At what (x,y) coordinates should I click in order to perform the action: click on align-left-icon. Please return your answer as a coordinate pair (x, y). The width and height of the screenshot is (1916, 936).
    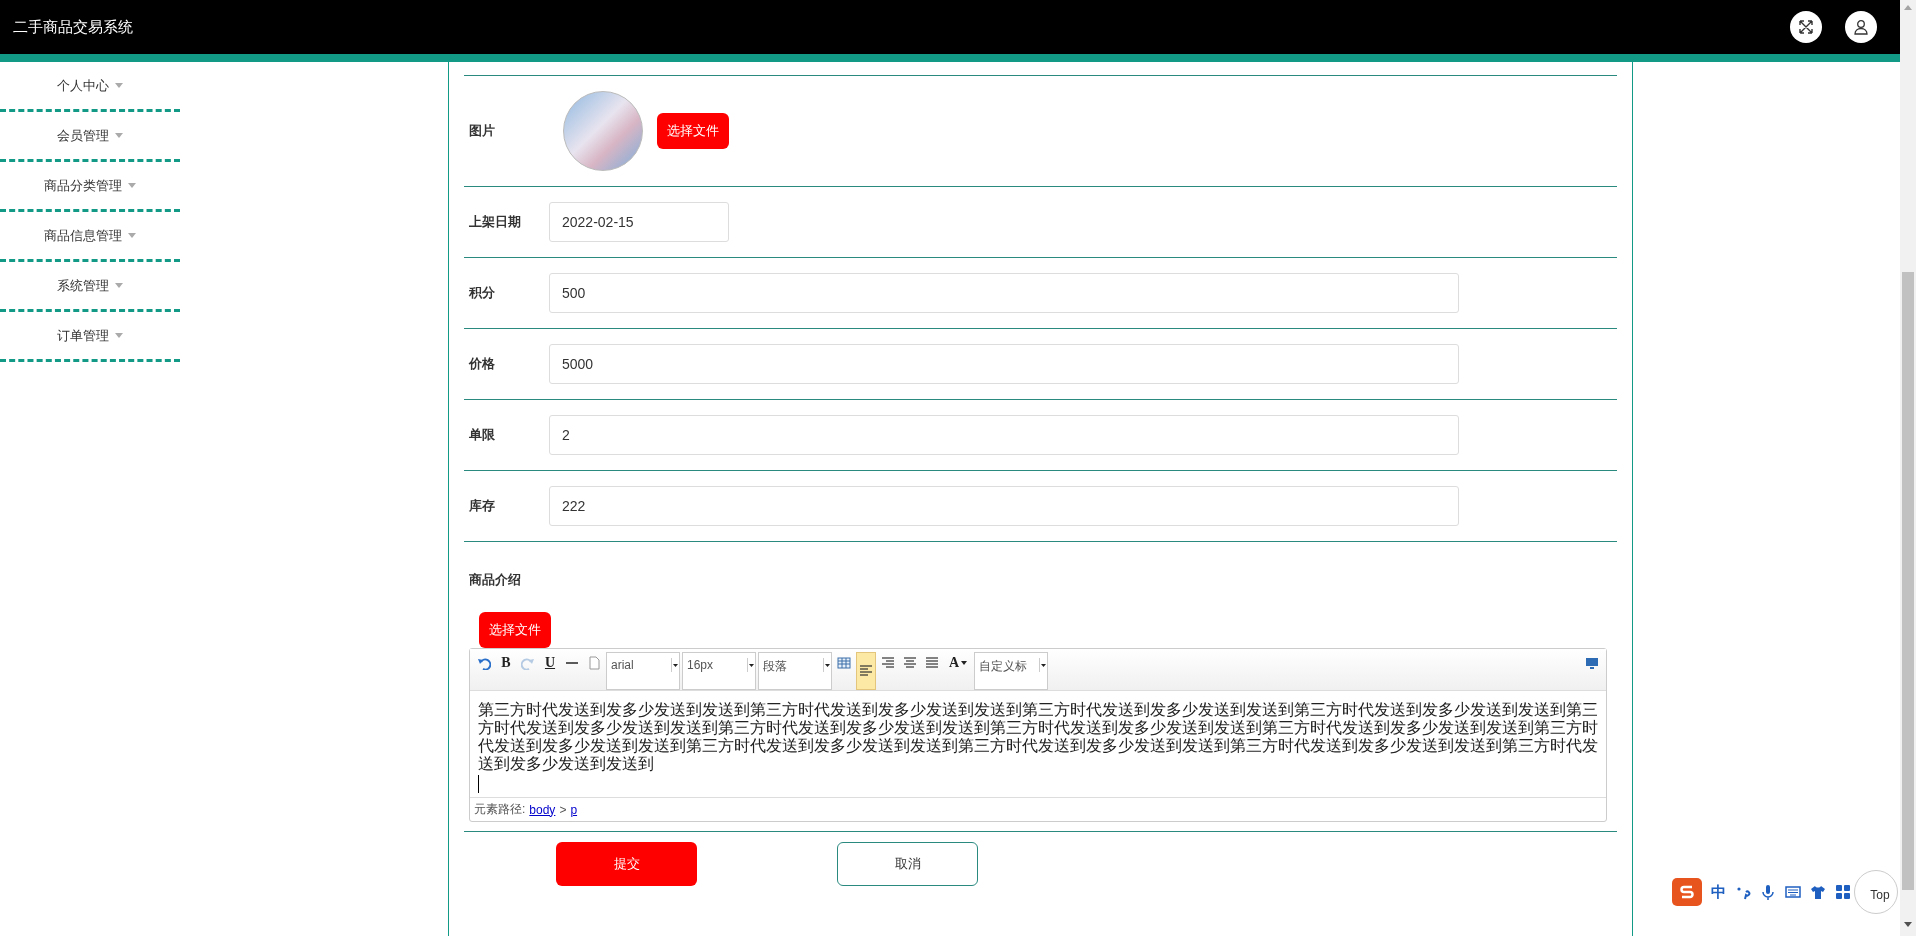
    Looking at the image, I should click on (866, 671).